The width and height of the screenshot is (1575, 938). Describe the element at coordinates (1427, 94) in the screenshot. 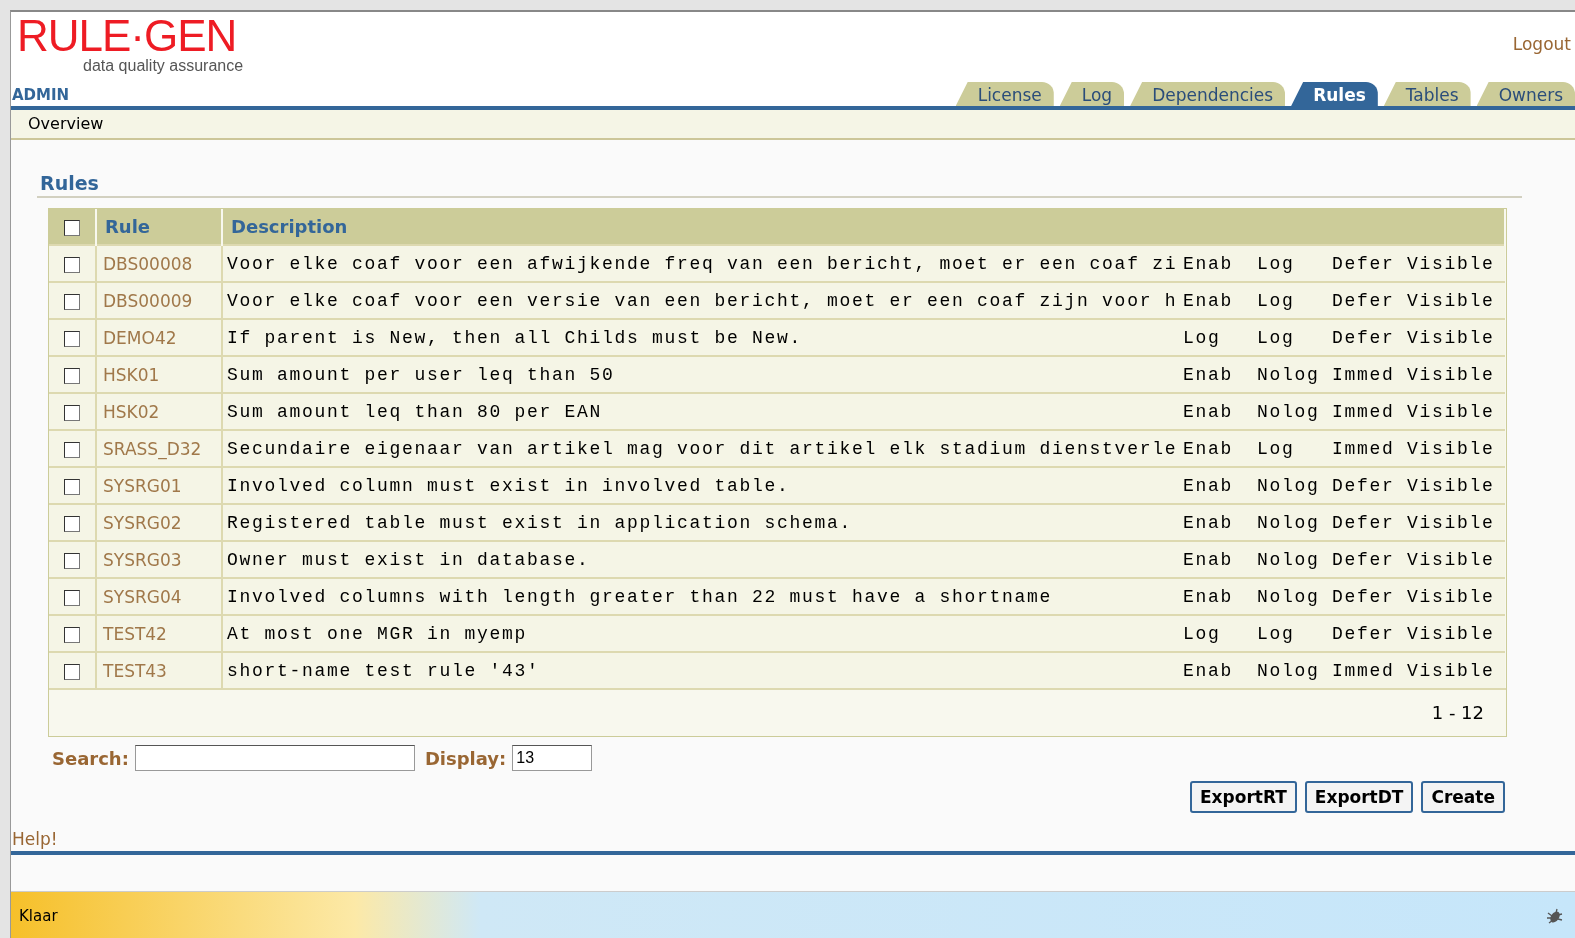

I see `nav-tab: Tables` at that location.